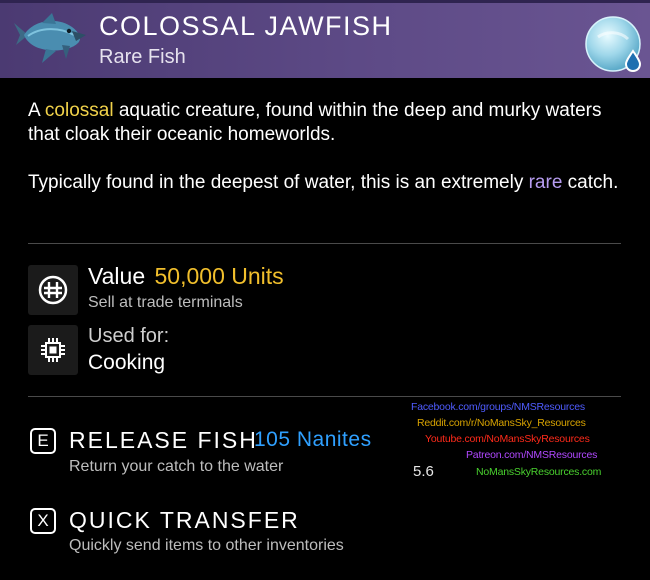 This screenshot has height=580, width=650. I want to click on item-category: Rare Fish, so click(142, 57).